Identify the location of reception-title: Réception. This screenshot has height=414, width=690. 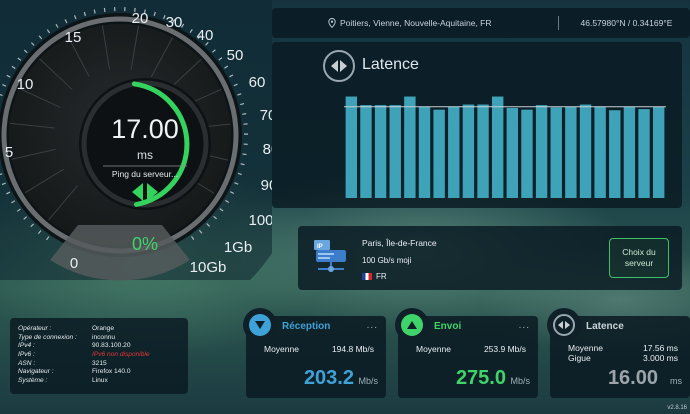
(306, 326).